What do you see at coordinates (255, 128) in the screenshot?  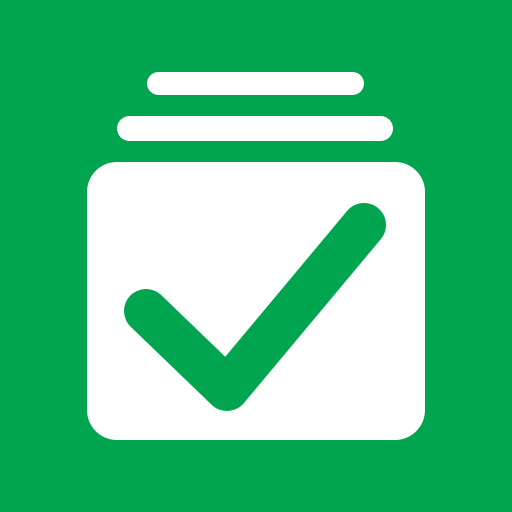 I see `stack-layer-middle` at bounding box center [255, 128].